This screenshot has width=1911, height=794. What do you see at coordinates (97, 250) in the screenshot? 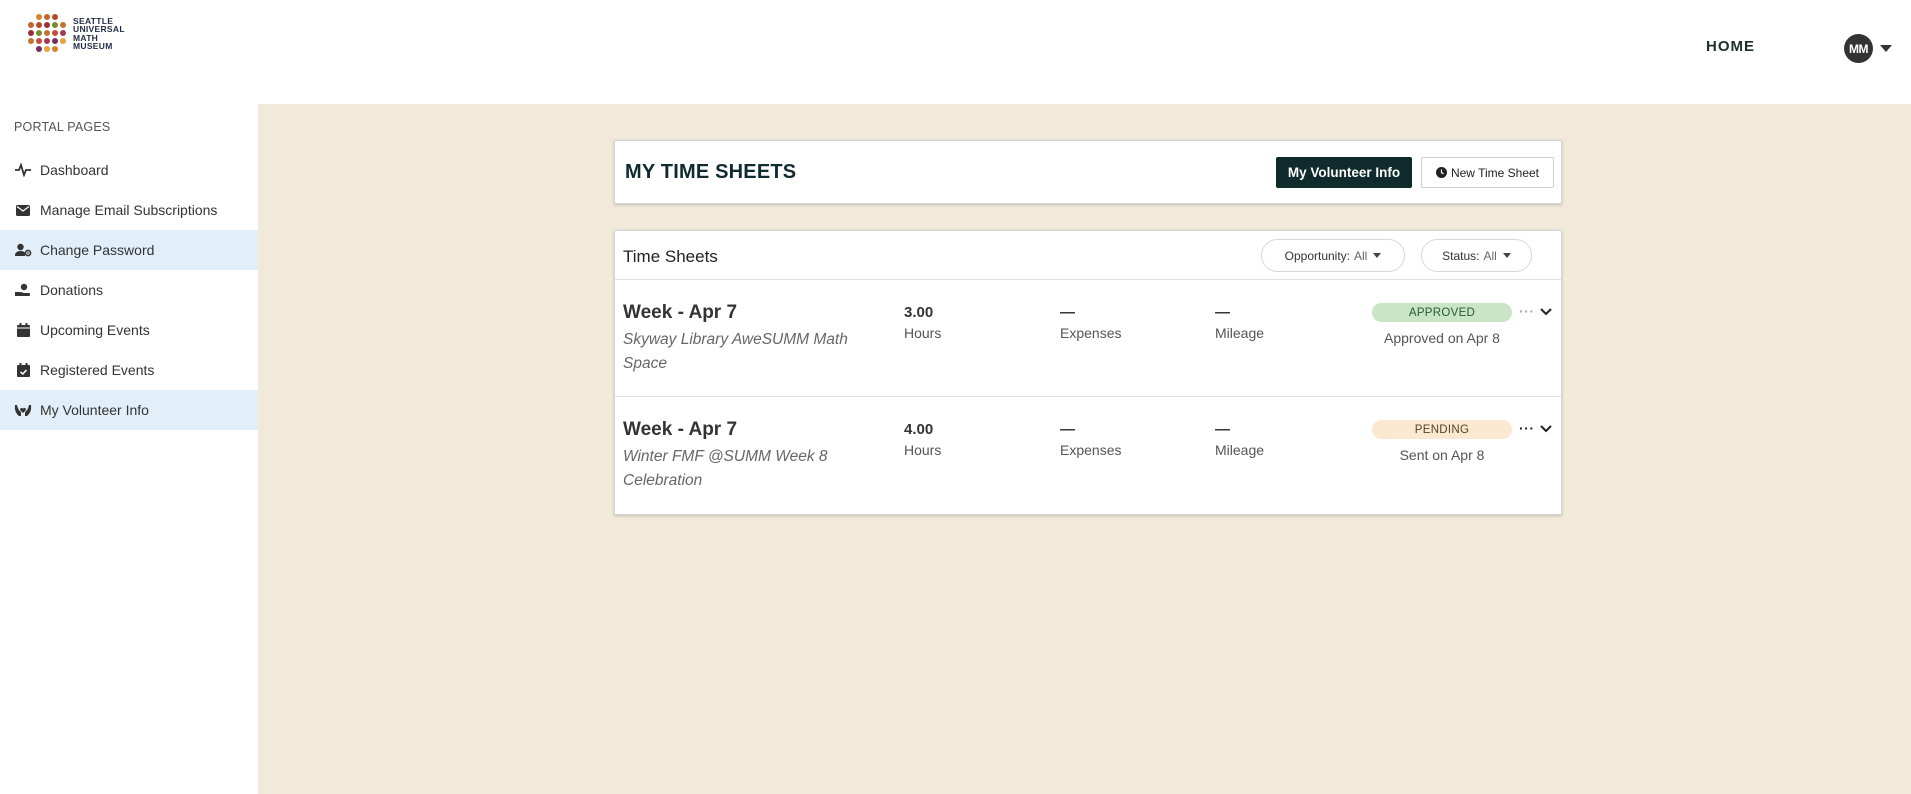
I see `sidebar-item-label: Change Password` at bounding box center [97, 250].